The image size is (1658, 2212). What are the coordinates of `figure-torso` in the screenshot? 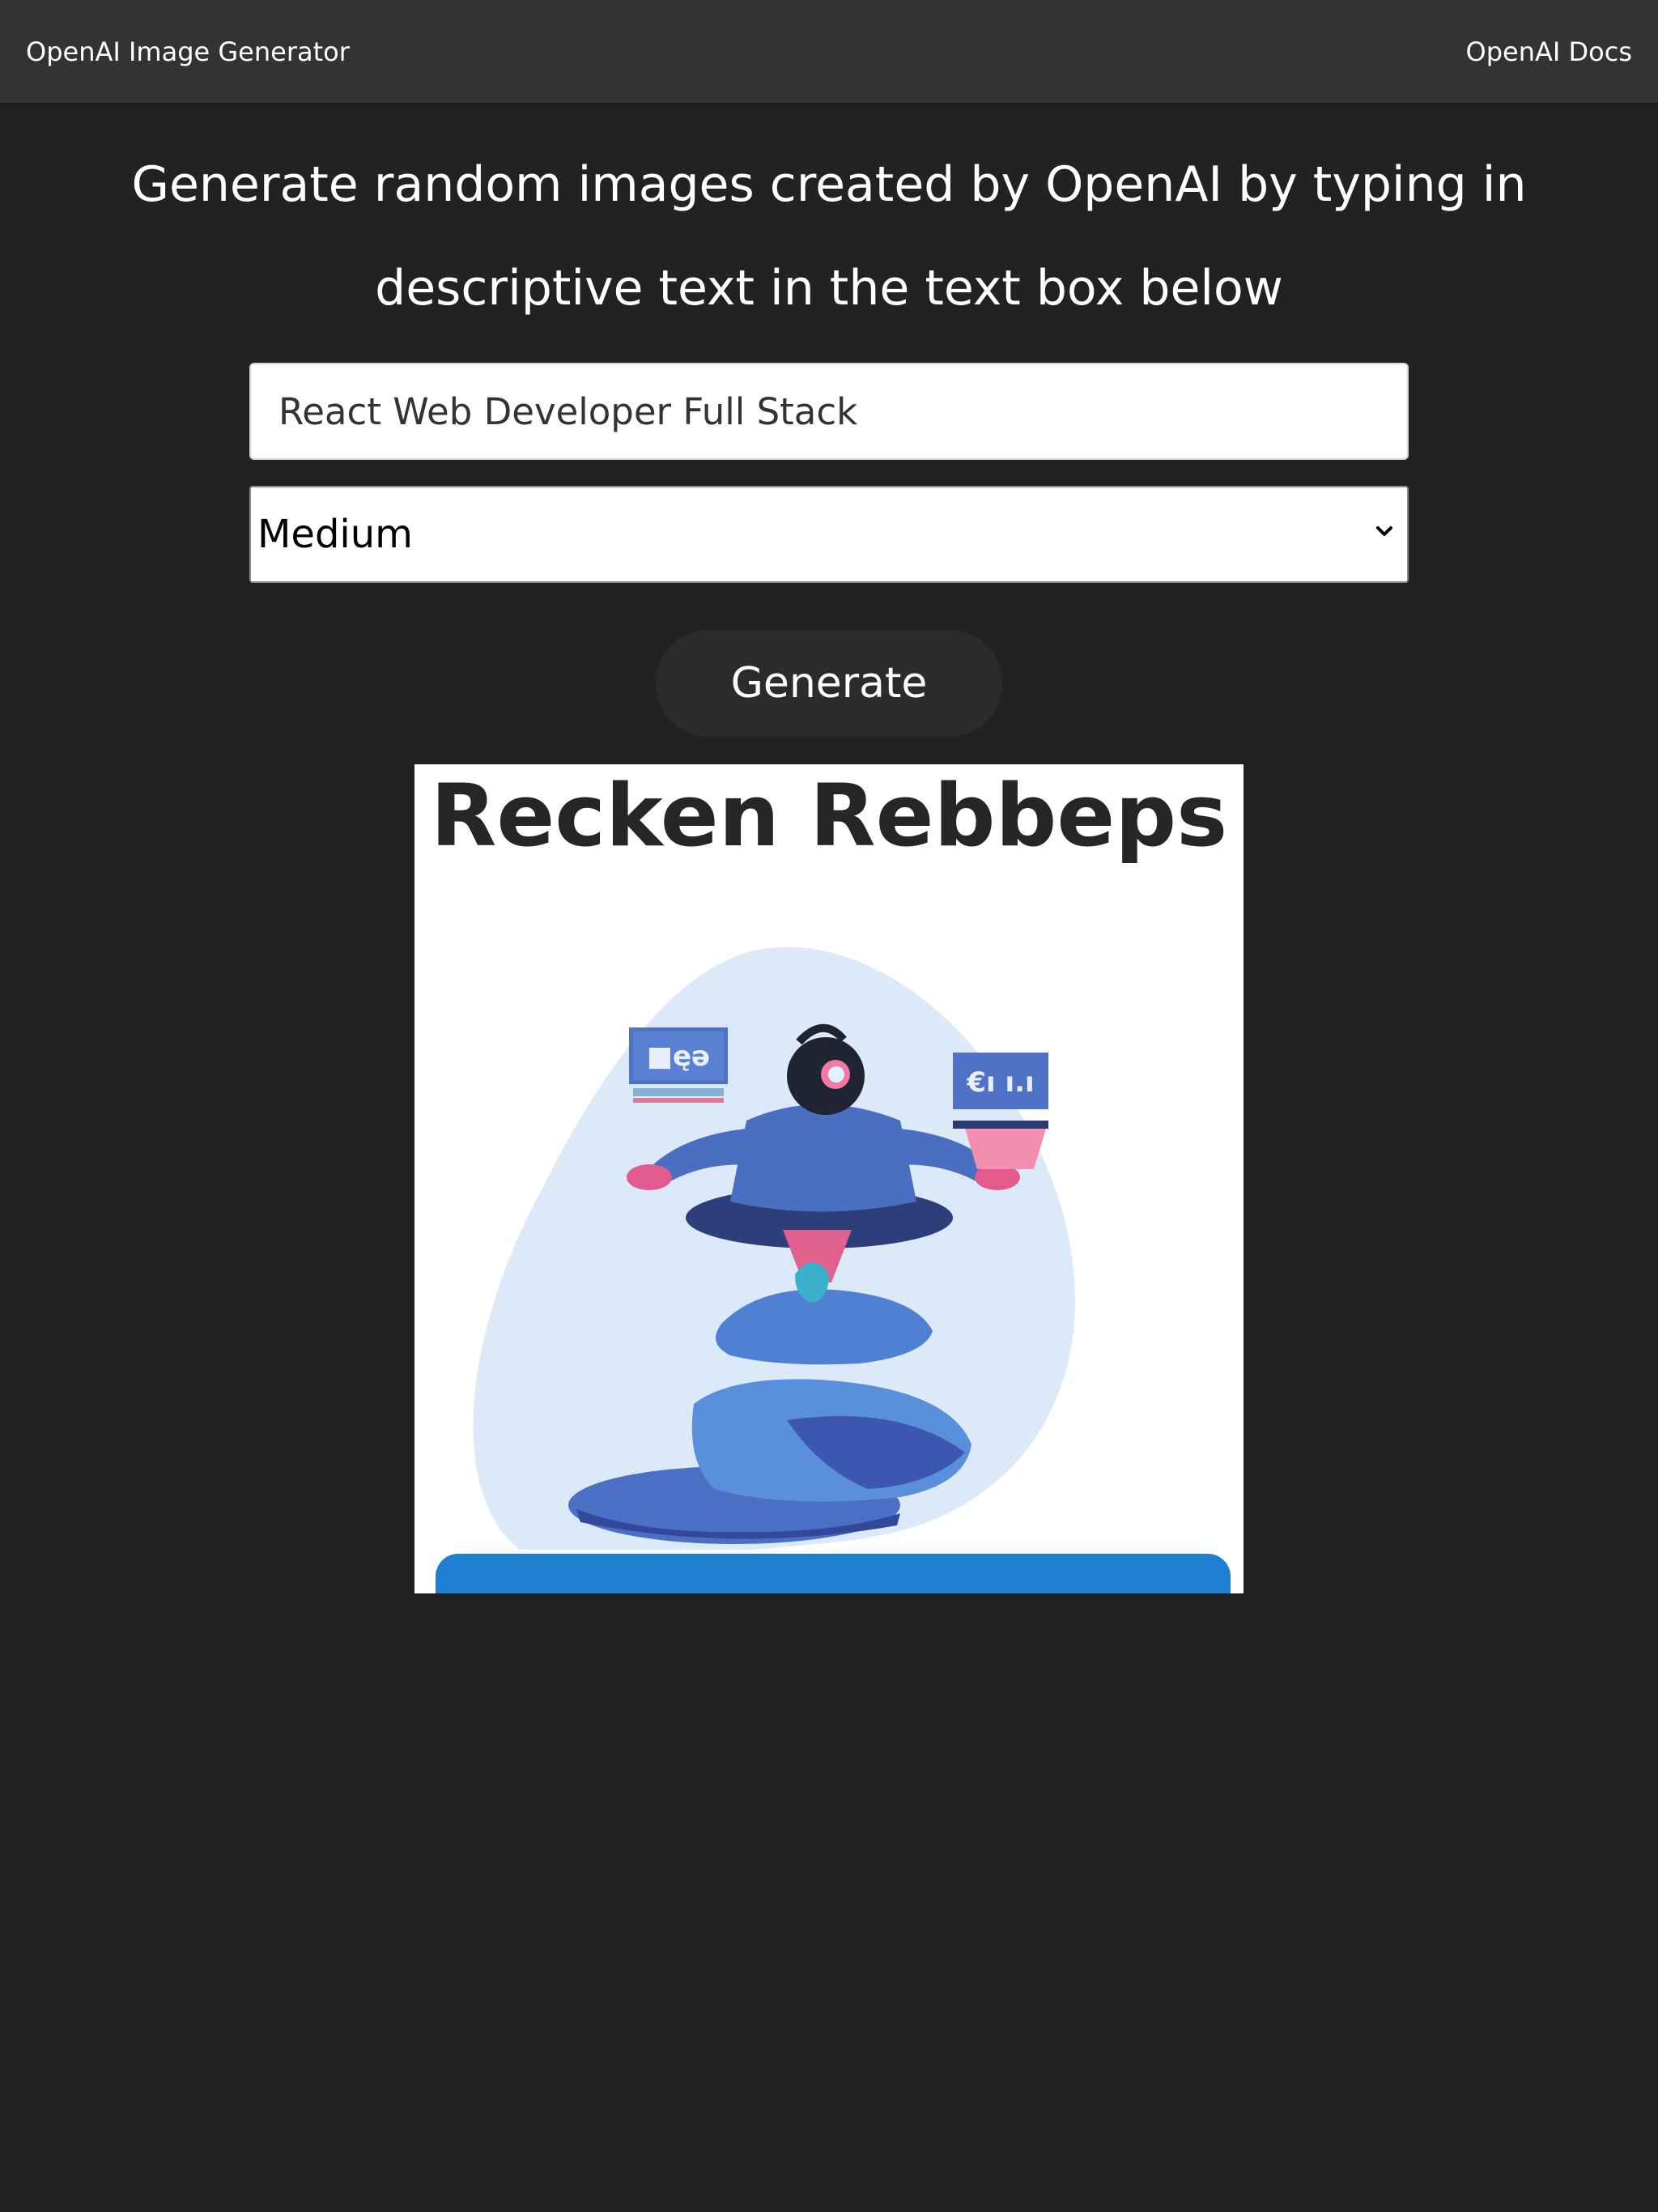 It's located at (823, 1158).